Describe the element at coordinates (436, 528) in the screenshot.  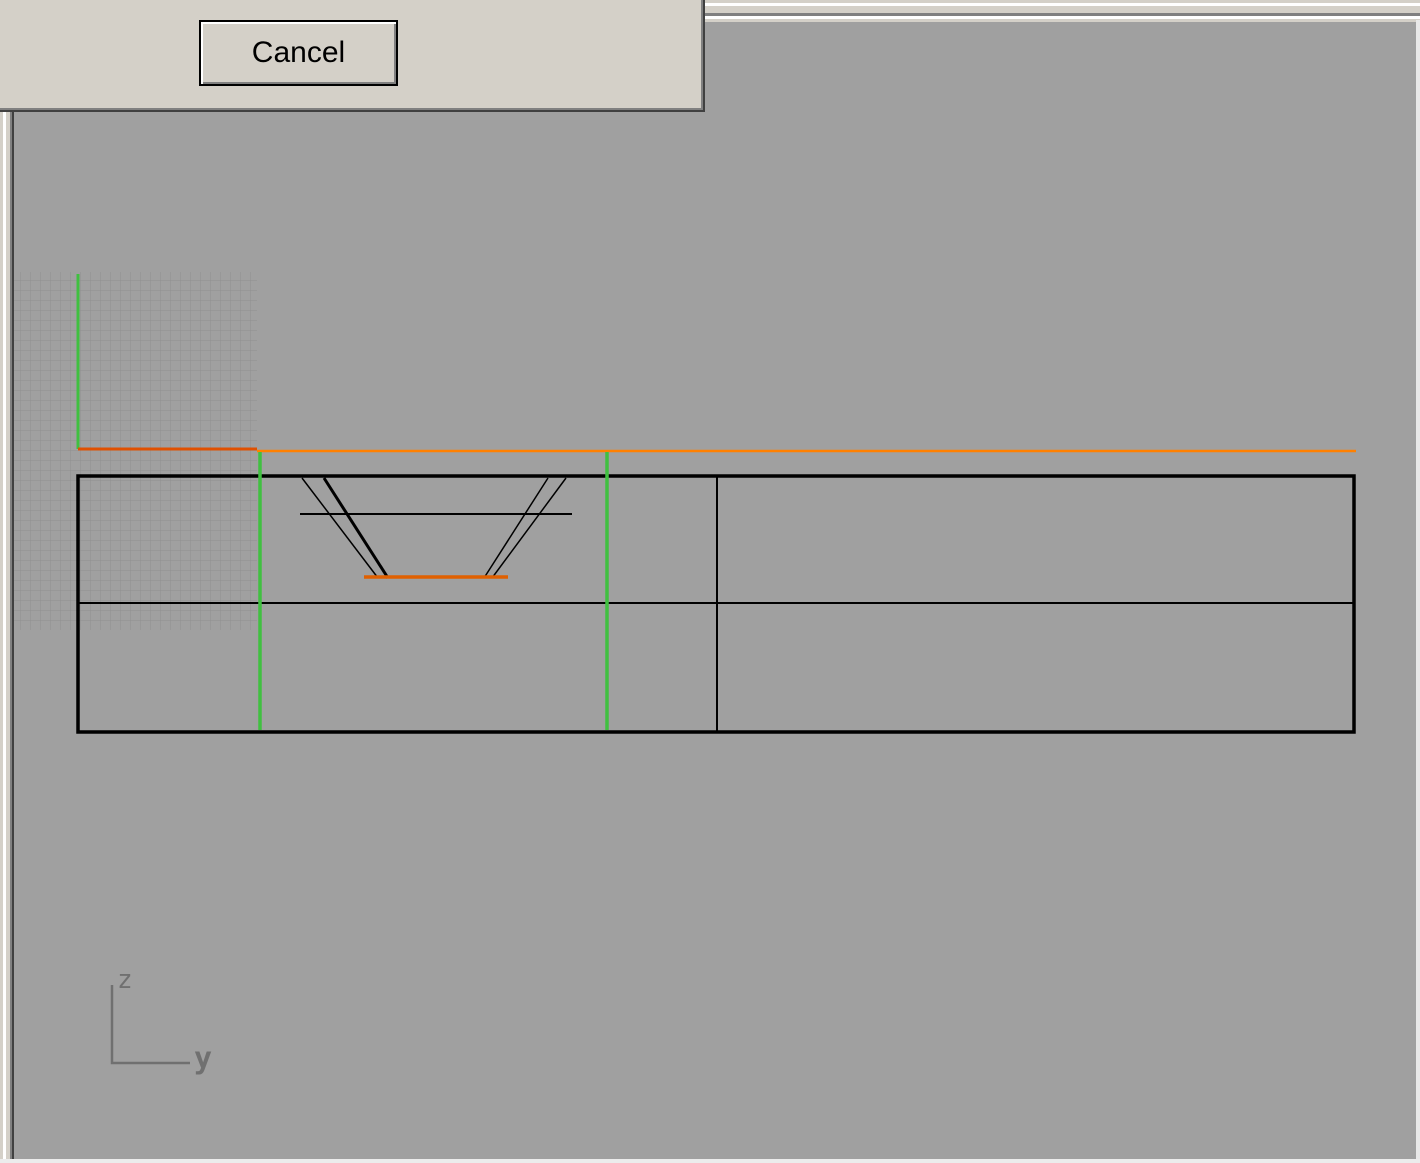
I see `trapezoid-profile` at that location.